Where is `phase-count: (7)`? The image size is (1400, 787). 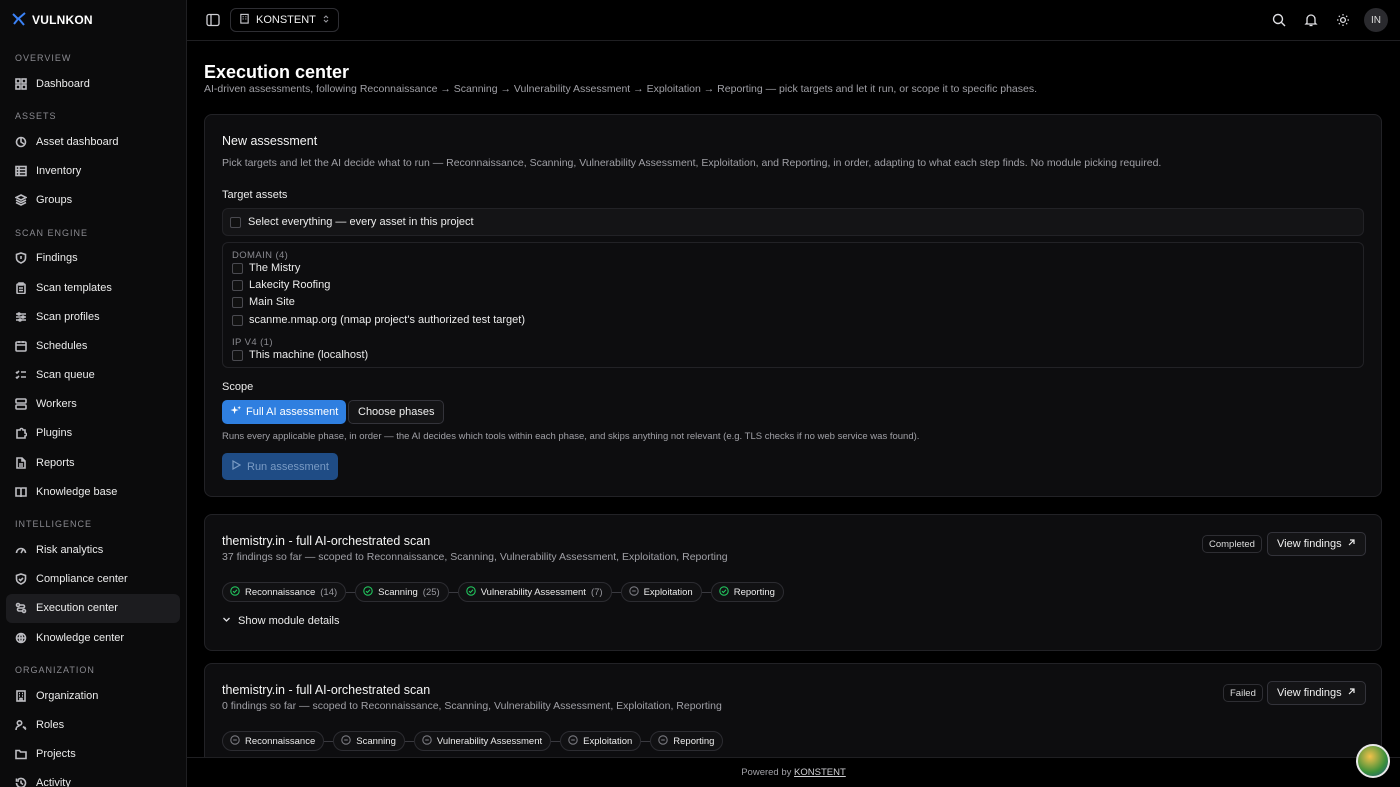
phase-count: (7) is located at coordinates (596, 592).